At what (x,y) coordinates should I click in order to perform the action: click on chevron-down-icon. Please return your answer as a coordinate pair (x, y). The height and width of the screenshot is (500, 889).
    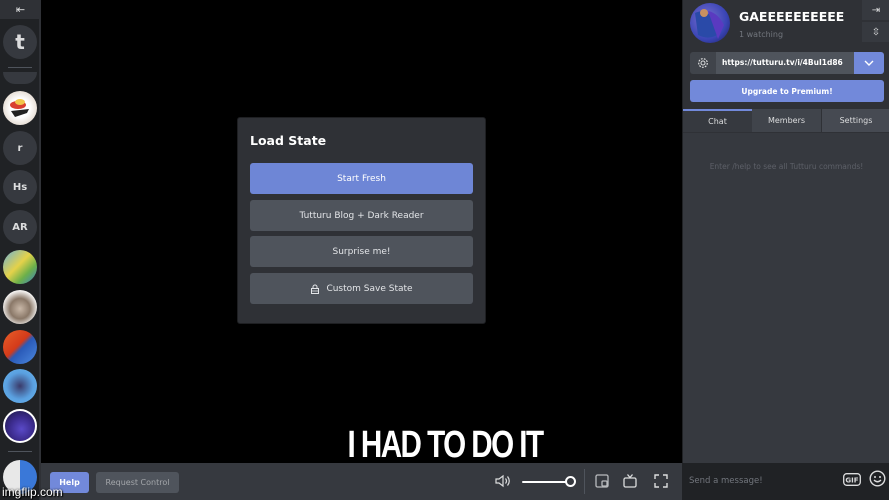
    Looking at the image, I should click on (869, 63).